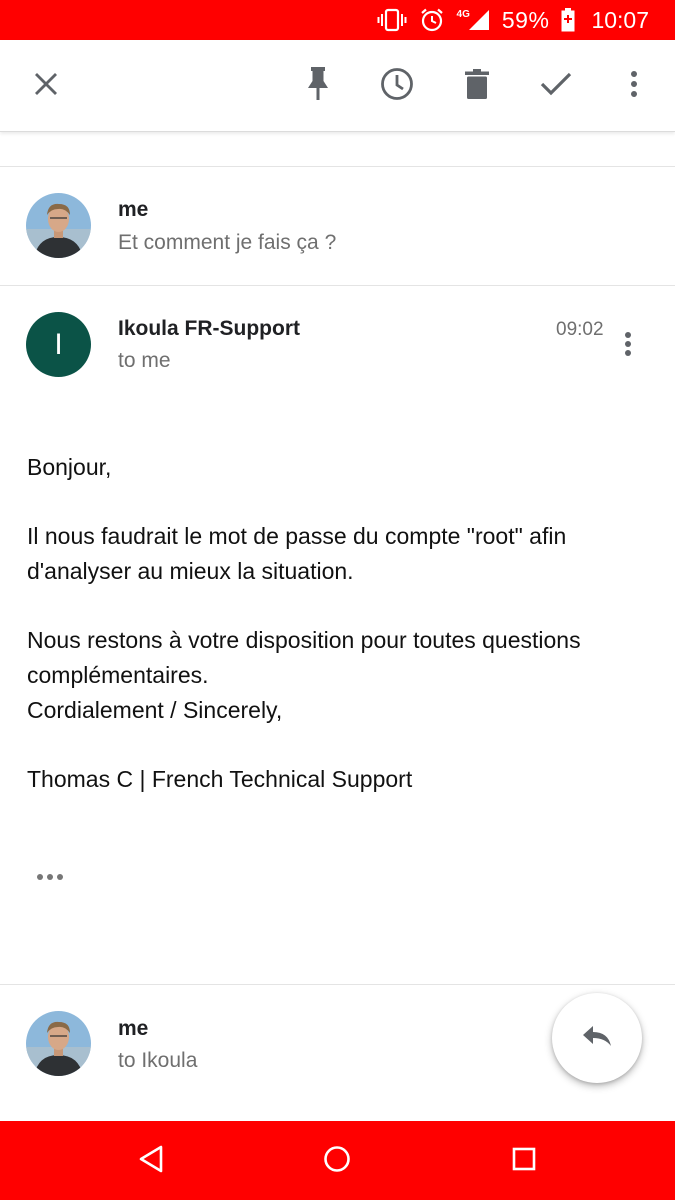 The image size is (675, 1200). I want to click on snooze-button, so click(397, 86).